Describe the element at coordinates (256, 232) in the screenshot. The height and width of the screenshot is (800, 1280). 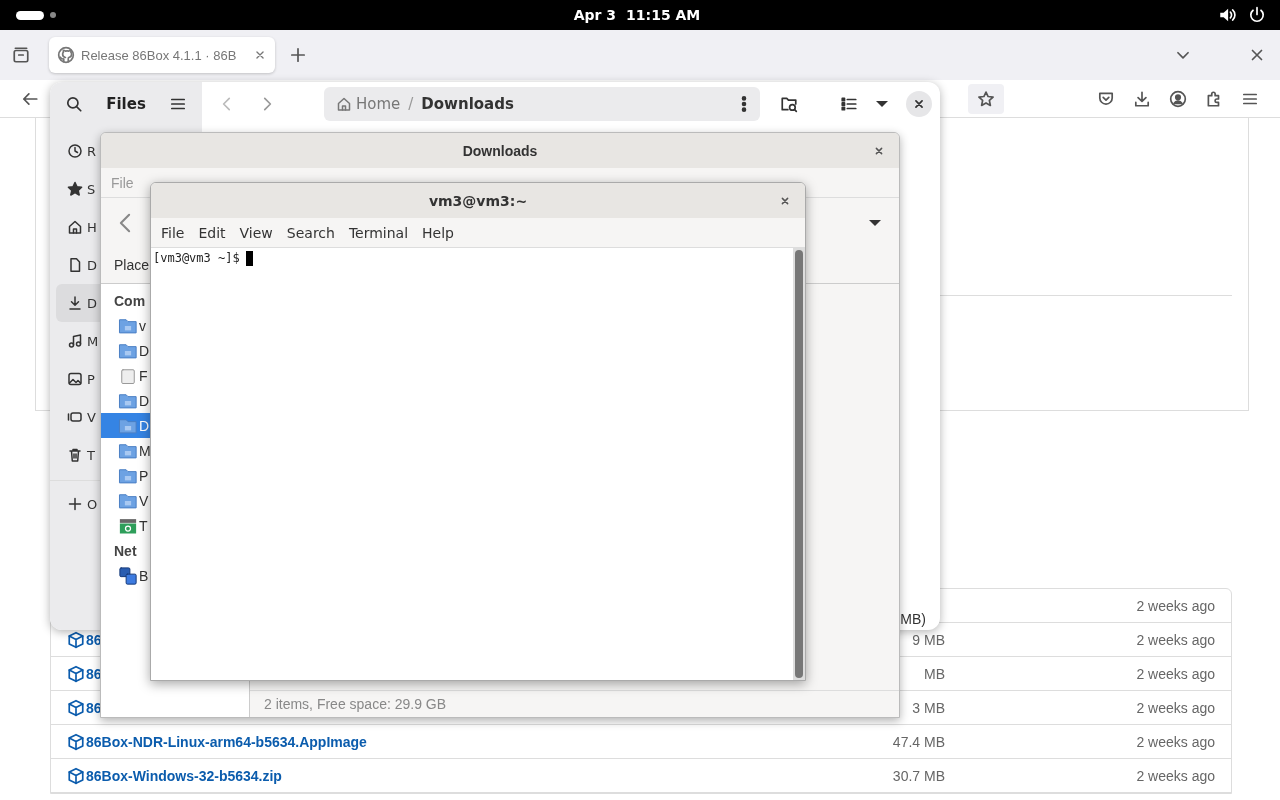
I see `menu-item: View` at that location.